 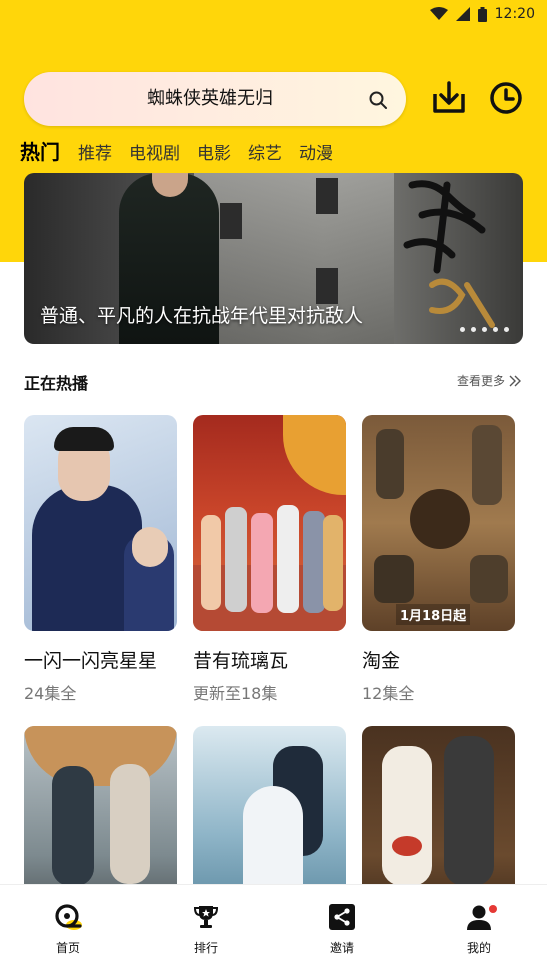 What do you see at coordinates (478, 948) in the screenshot?
I see `nav-profile-label: 我的` at bounding box center [478, 948].